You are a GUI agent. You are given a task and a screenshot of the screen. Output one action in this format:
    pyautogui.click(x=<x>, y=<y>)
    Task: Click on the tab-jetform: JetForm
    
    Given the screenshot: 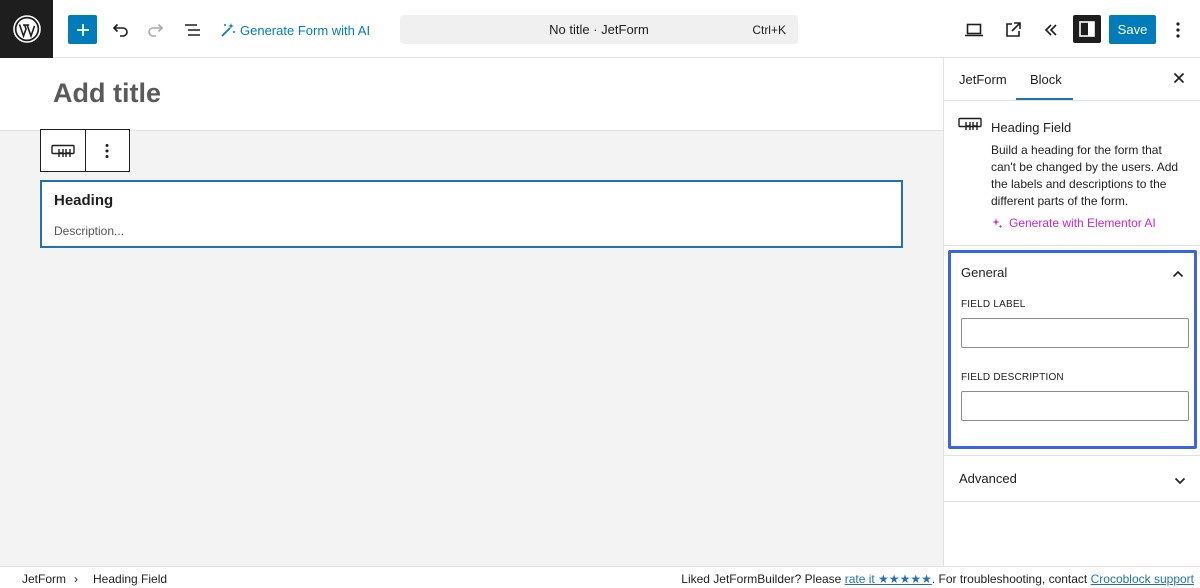 What is the action you would take?
    pyautogui.click(x=983, y=79)
    